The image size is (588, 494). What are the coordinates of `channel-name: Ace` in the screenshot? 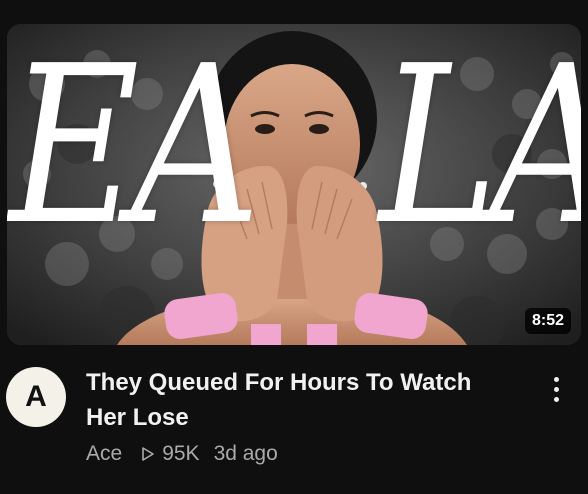 It's located at (104, 454).